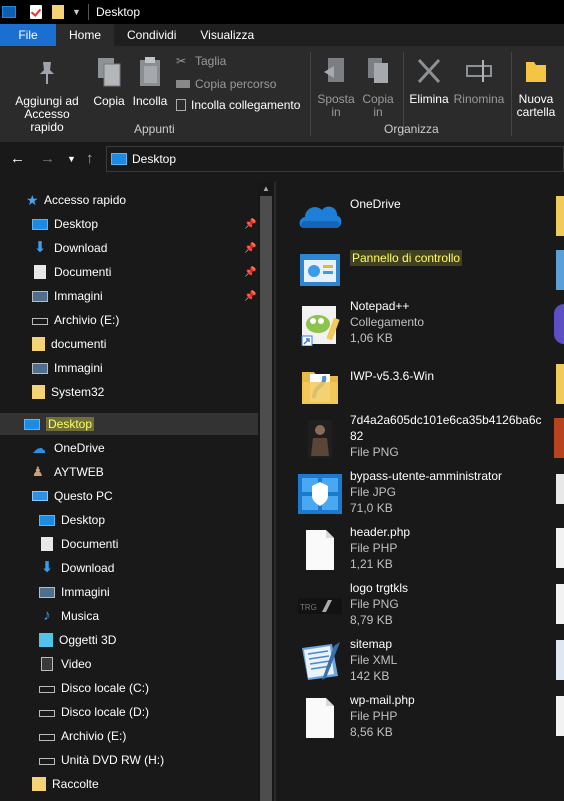 This screenshot has height=801, width=564. What do you see at coordinates (47, 689) in the screenshot?
I see `drive-icon` at bounding box center [47, 689].